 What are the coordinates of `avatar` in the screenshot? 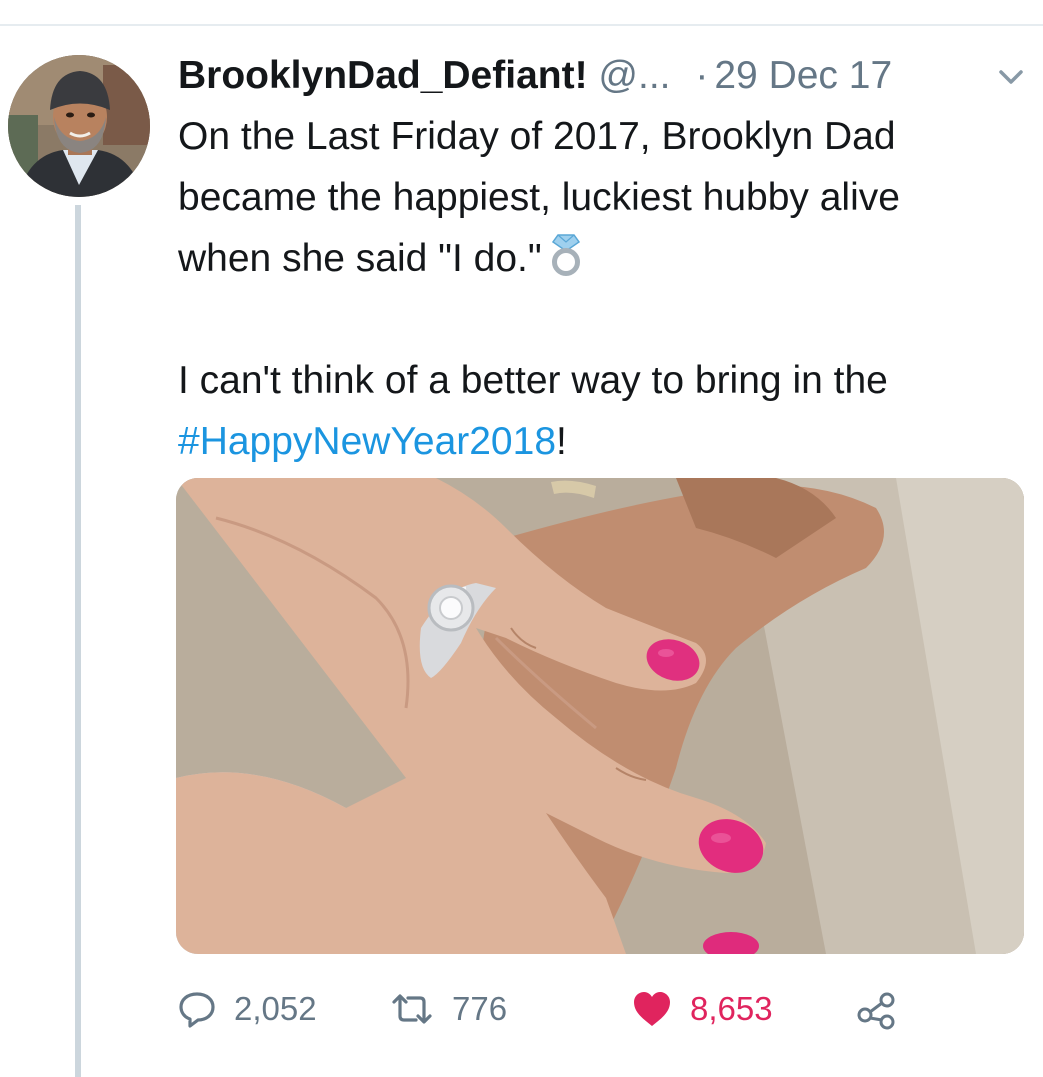 It's located at (79, 126).